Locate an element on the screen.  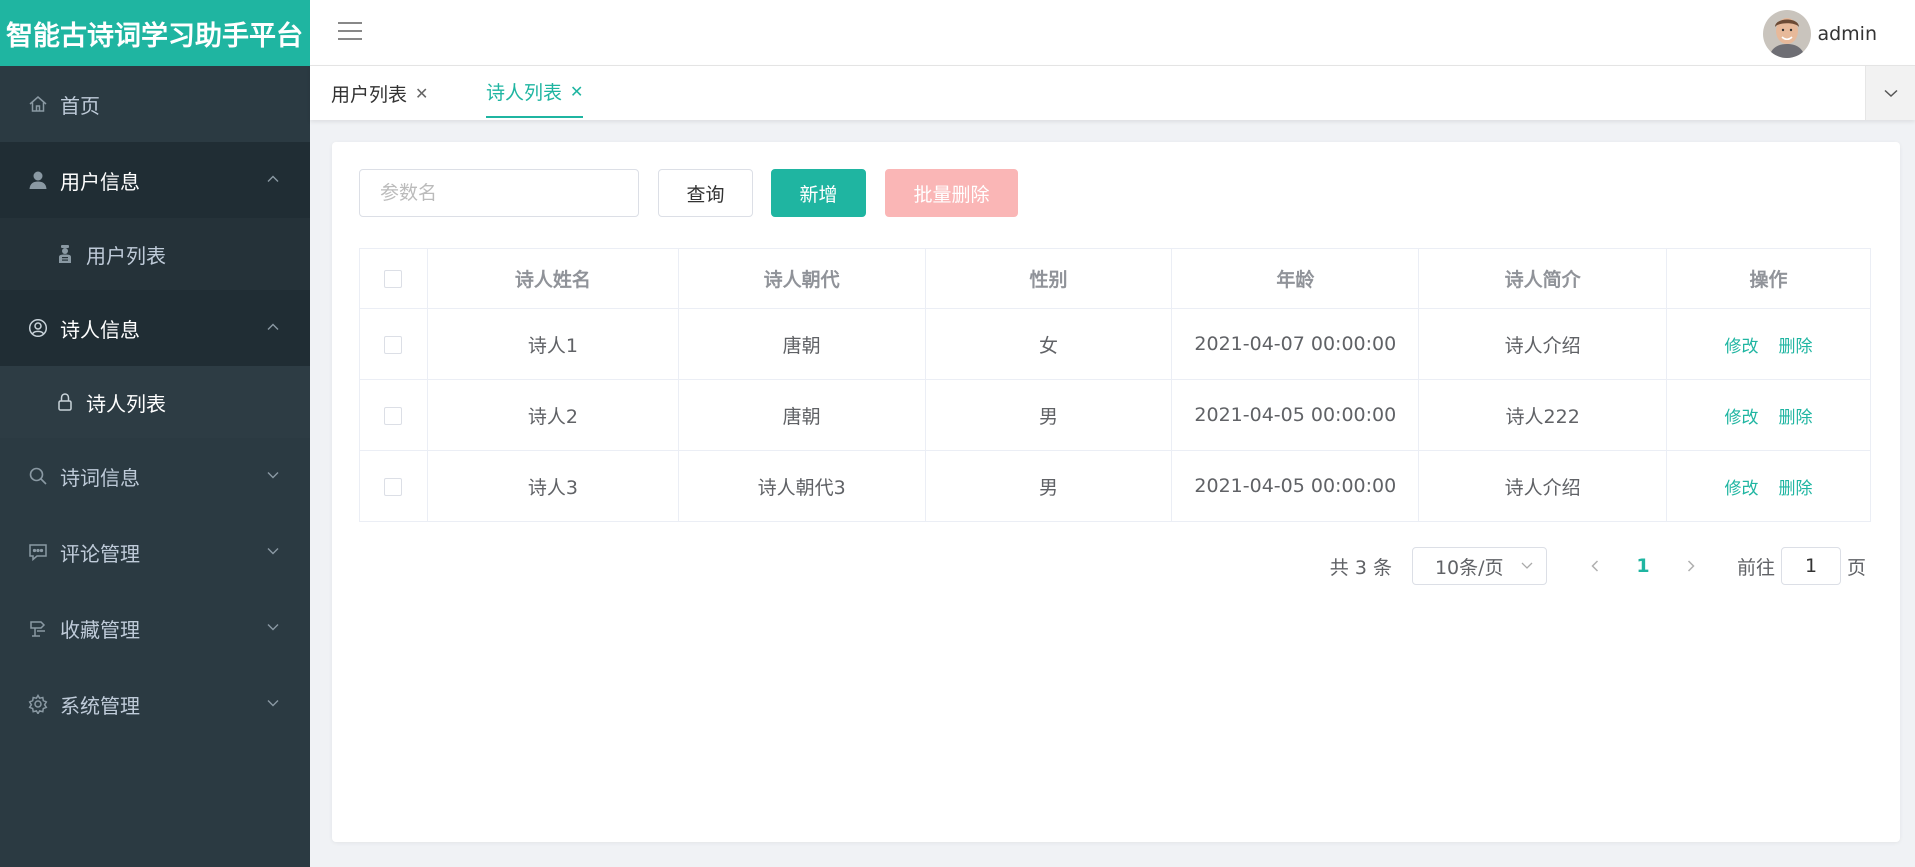
page-size-value: 10条/页 is located at coordinates (1469, 567).